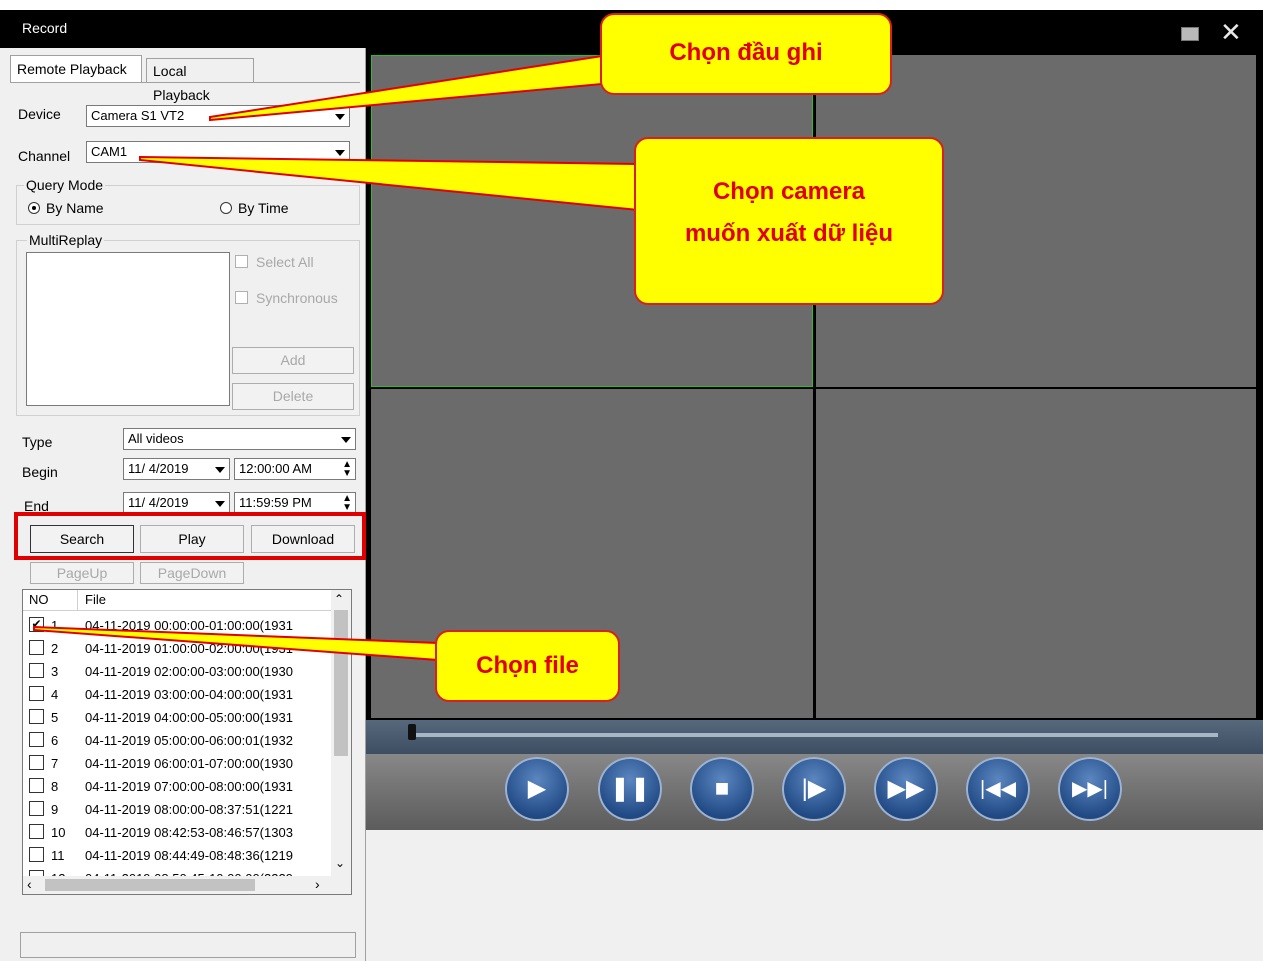  Describe the element at coordinates (527, 666) in the screenshot. I see `callout-file: Chọn file` at that location.